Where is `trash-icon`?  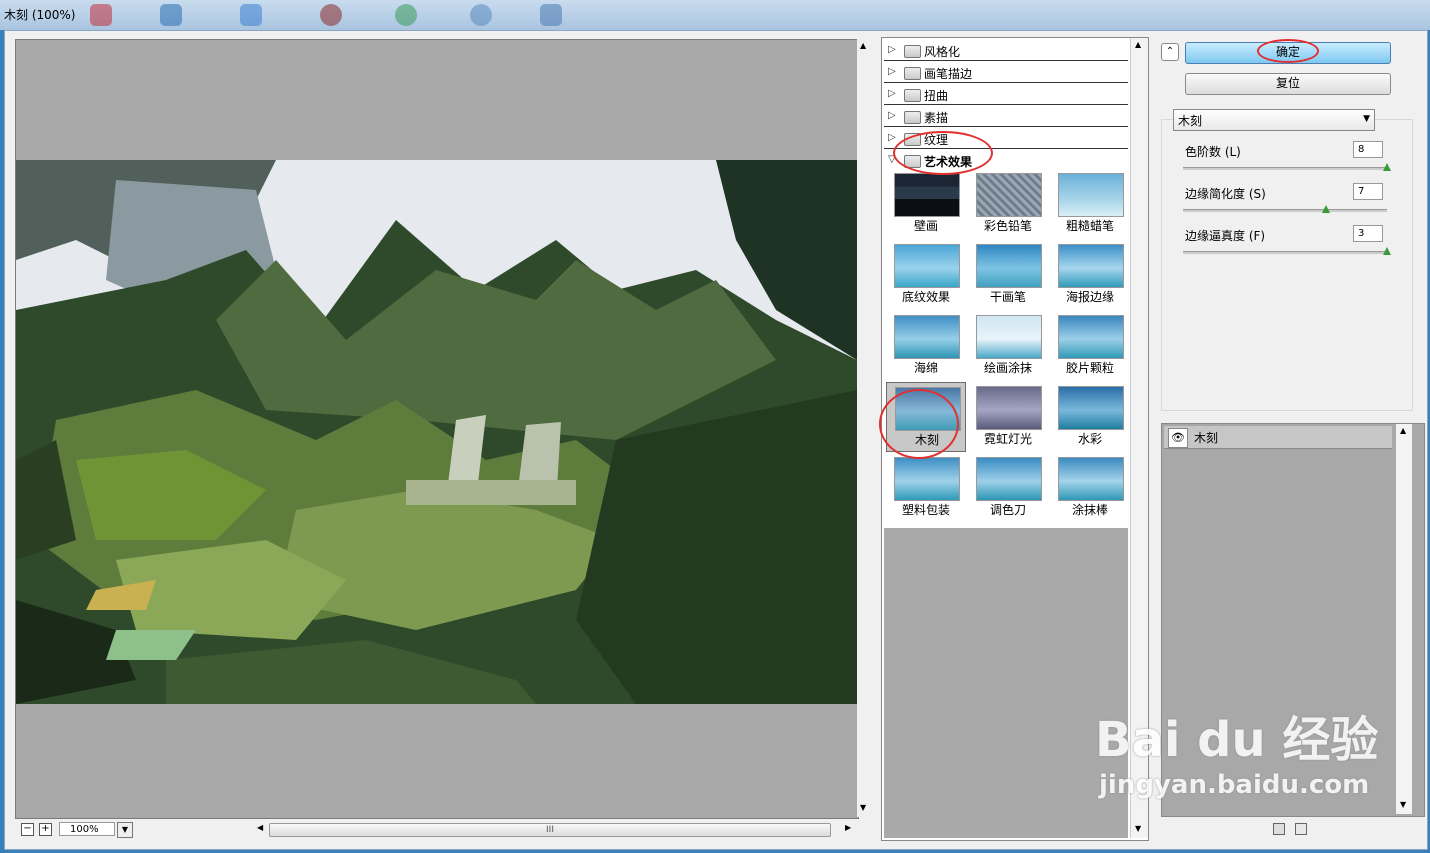 trash-icon is located at coordinates (1301, 829).